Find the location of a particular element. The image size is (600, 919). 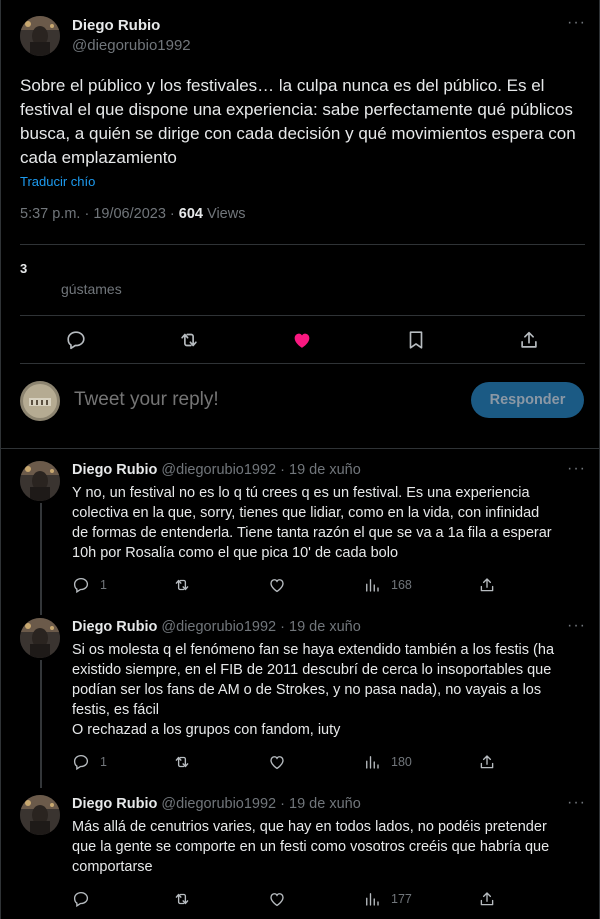

views-label: Views is located at coordinates (226, 214).